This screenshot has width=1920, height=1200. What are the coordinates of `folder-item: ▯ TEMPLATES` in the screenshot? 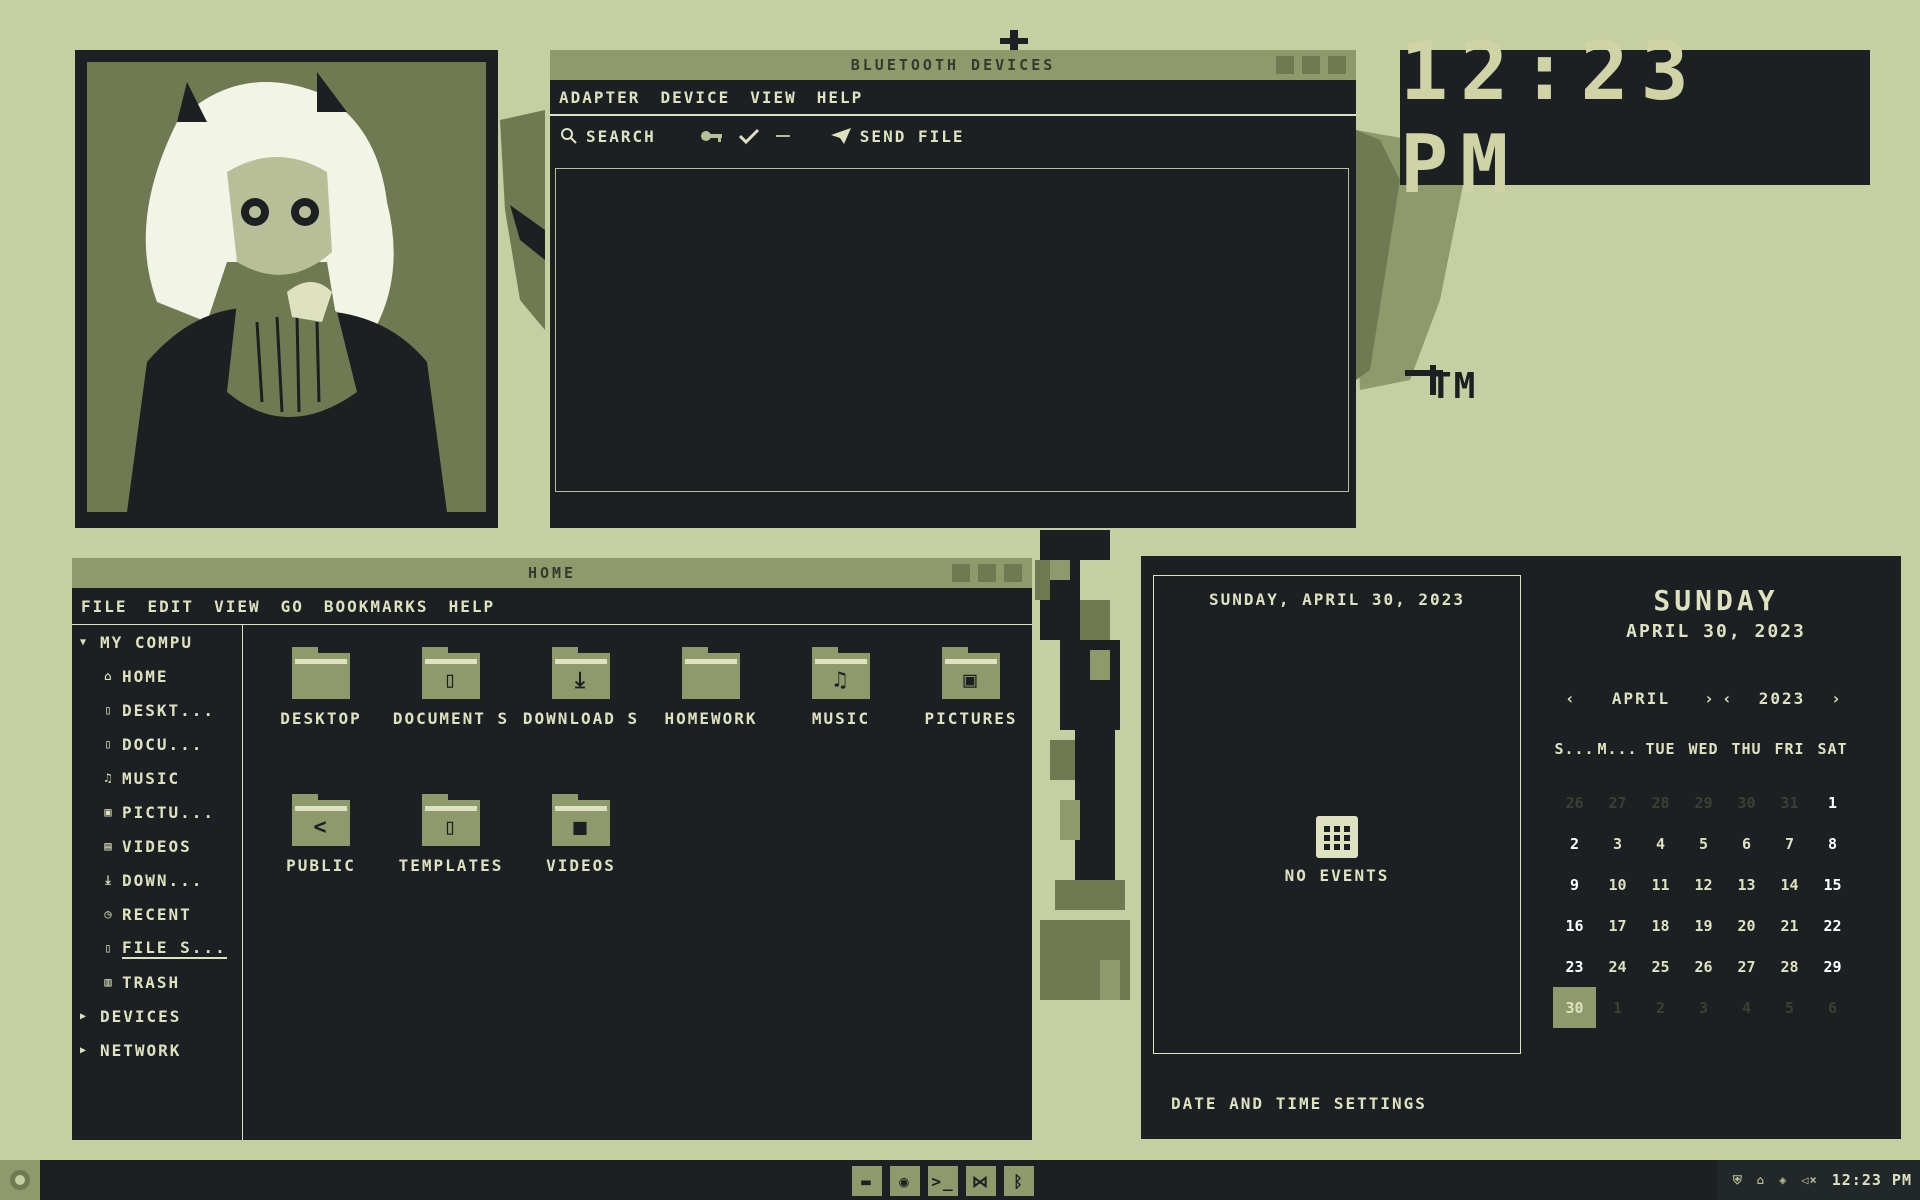 It's located at (451, 830).